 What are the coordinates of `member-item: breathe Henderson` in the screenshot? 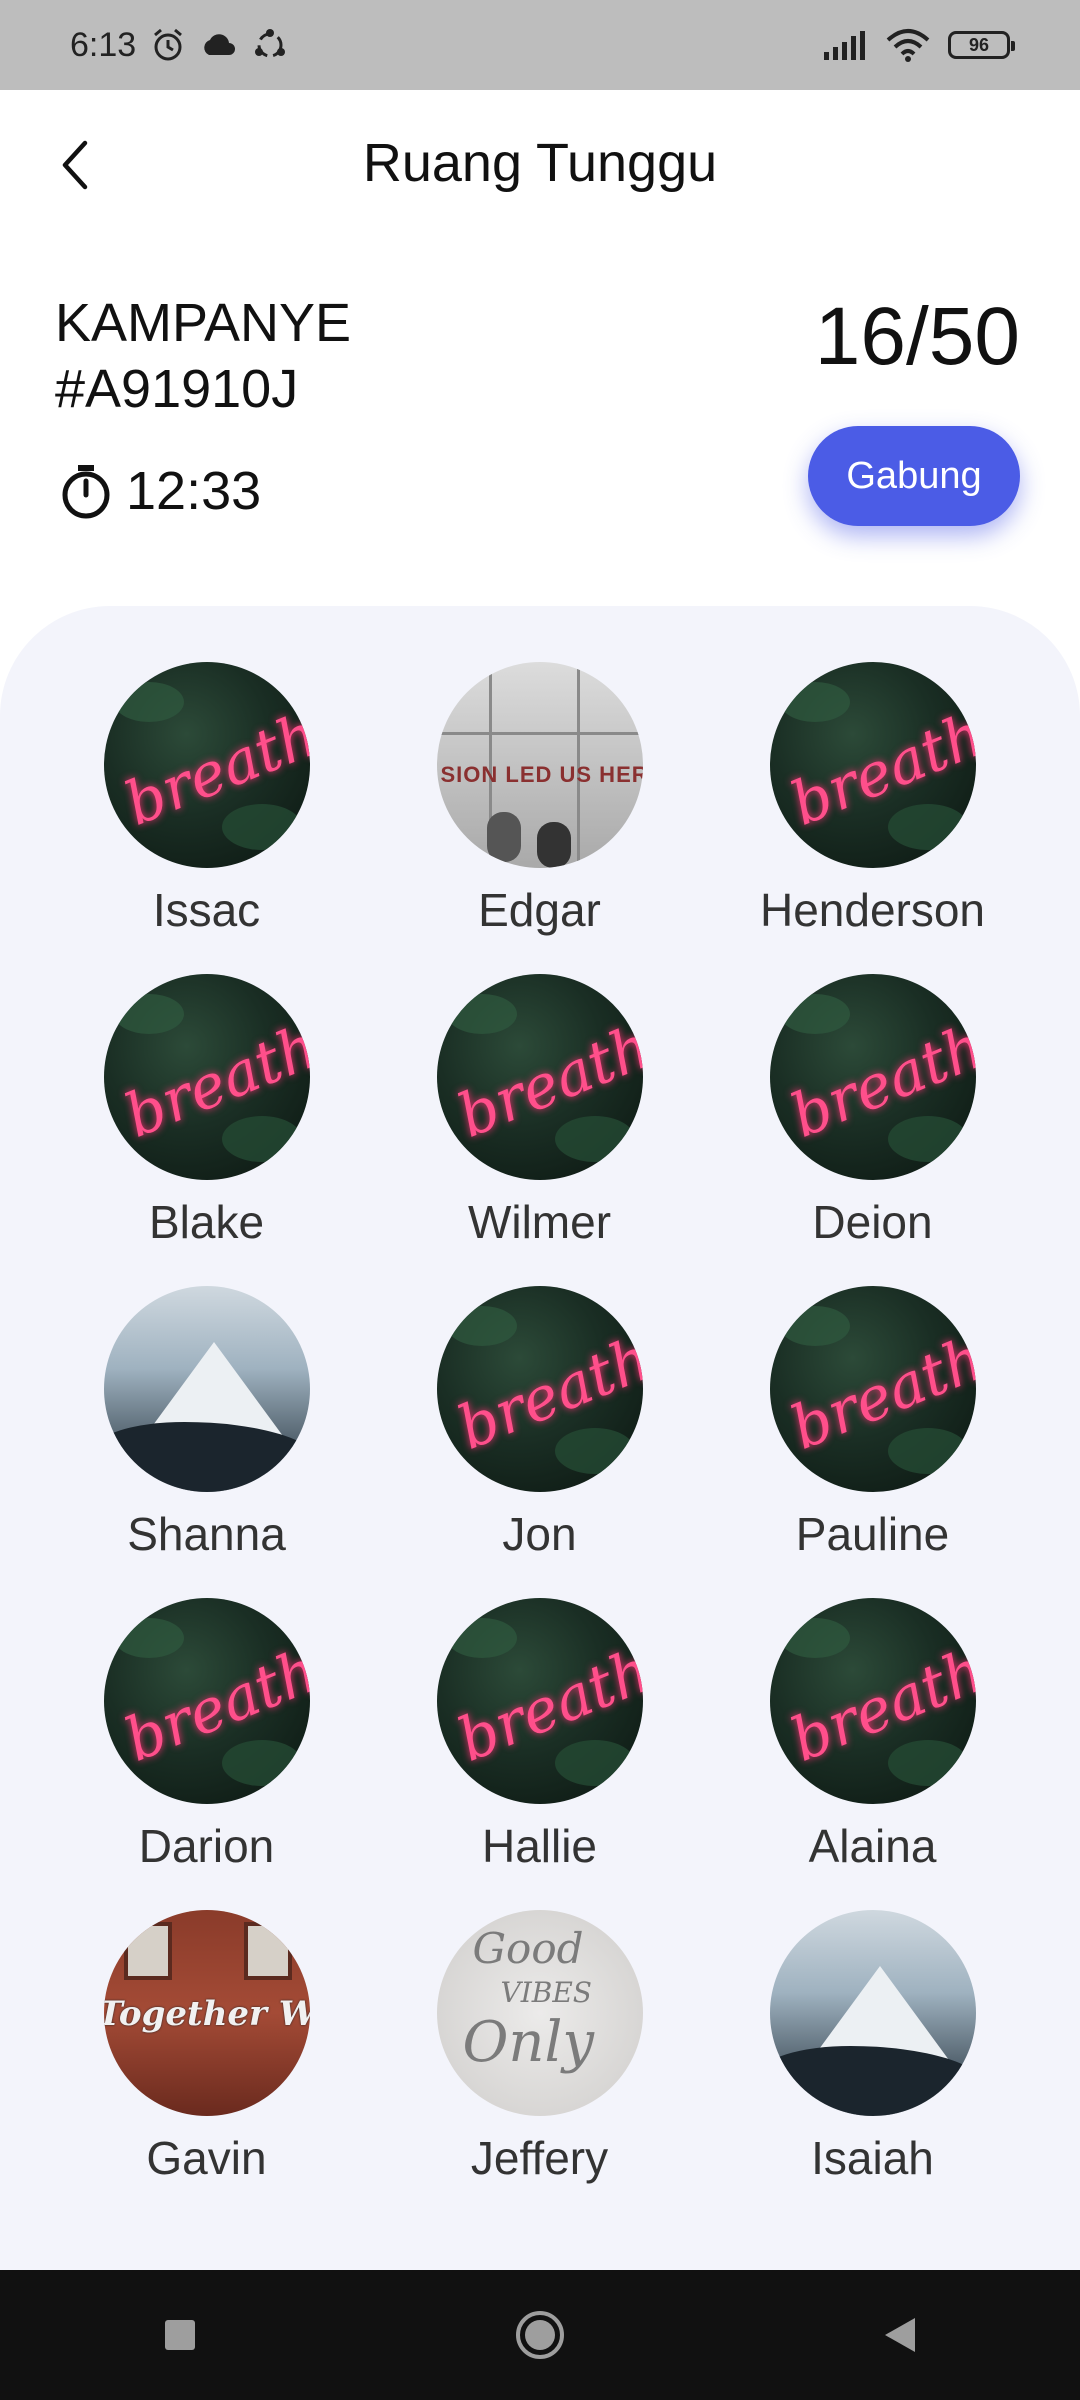 It's located at (872, 800).